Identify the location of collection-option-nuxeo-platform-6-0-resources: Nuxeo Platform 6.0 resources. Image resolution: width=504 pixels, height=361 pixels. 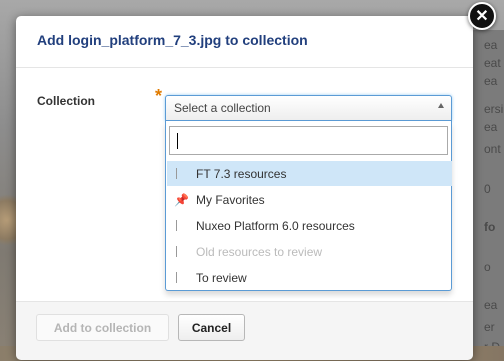
(309, 225).